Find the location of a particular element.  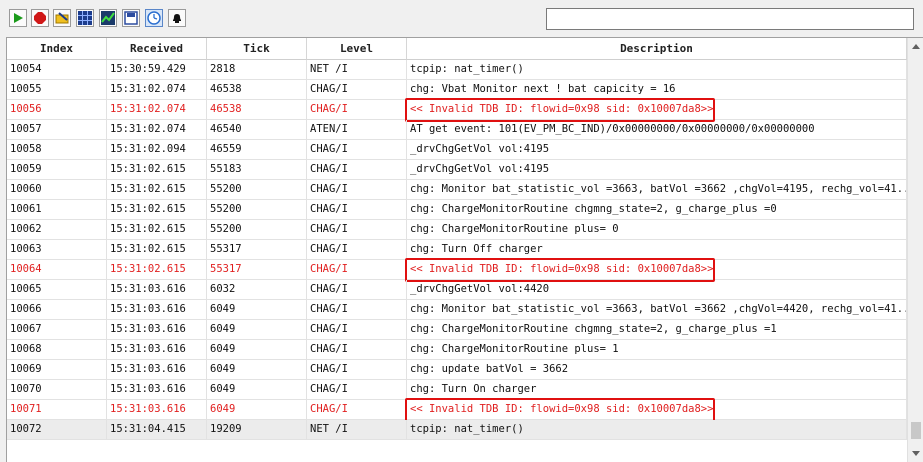

cell-index: 10054 is located at coordinates (57, 70).